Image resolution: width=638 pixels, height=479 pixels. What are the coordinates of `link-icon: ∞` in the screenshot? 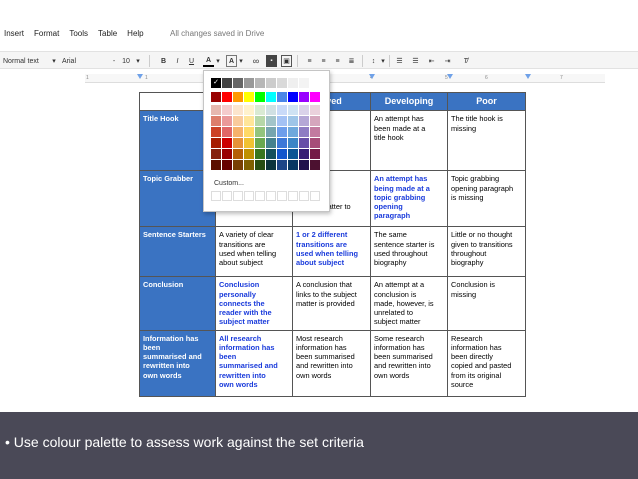 It's located at (256, 61).